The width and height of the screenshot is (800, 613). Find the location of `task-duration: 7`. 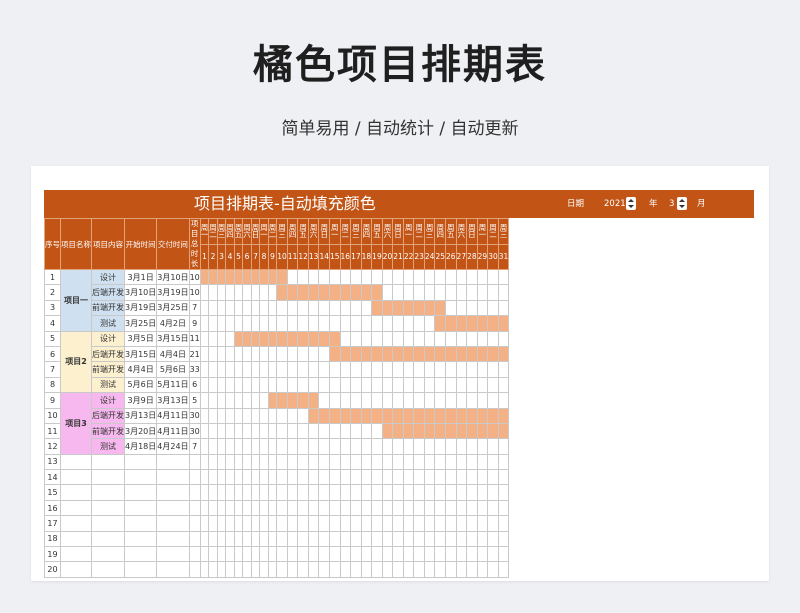

task-duration: 7 is located at coordinates (194, 446).